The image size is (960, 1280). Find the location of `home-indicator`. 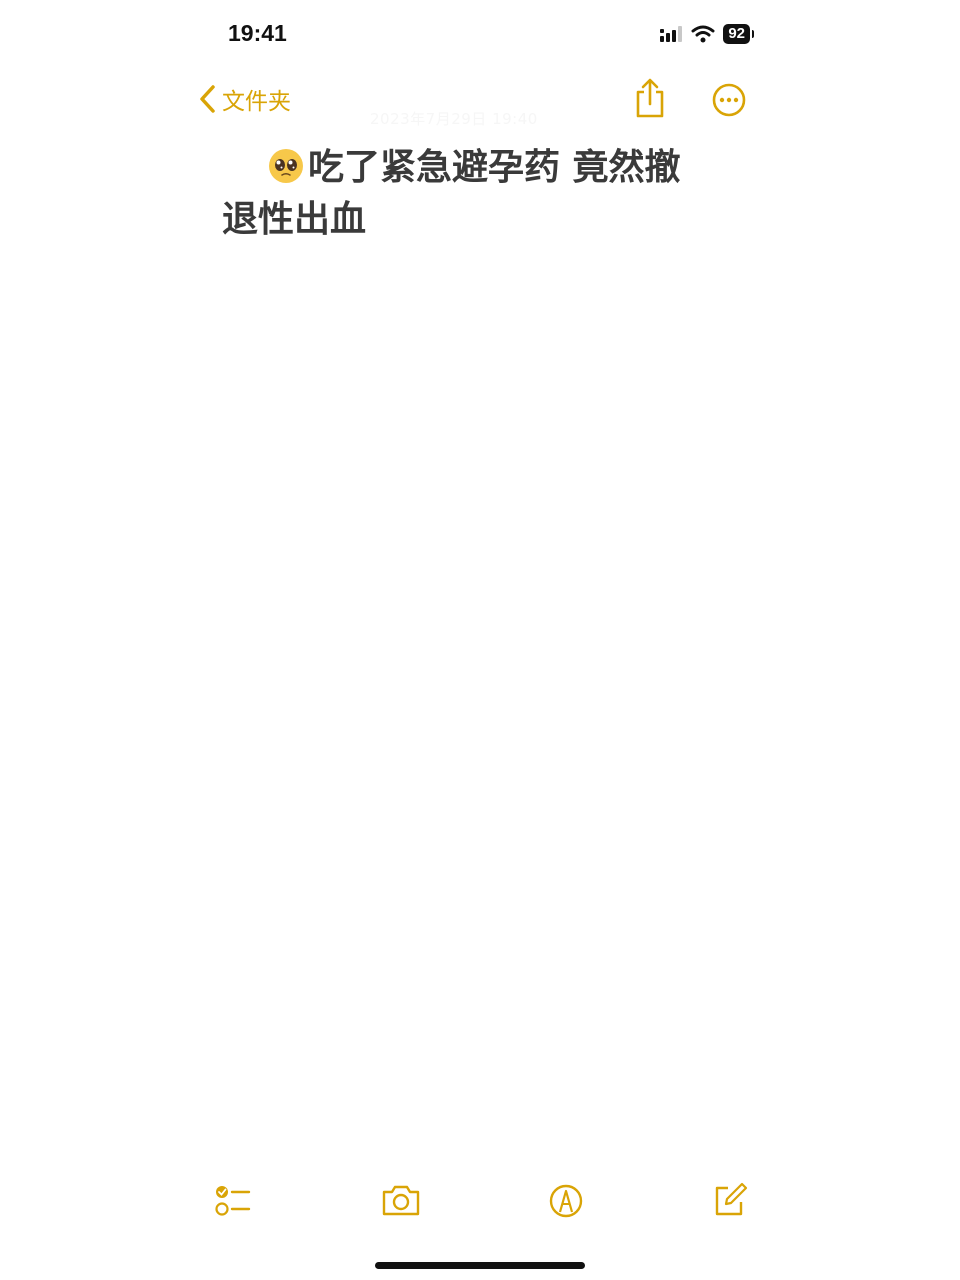

home-indicator is located at coordinates (480, 1265).